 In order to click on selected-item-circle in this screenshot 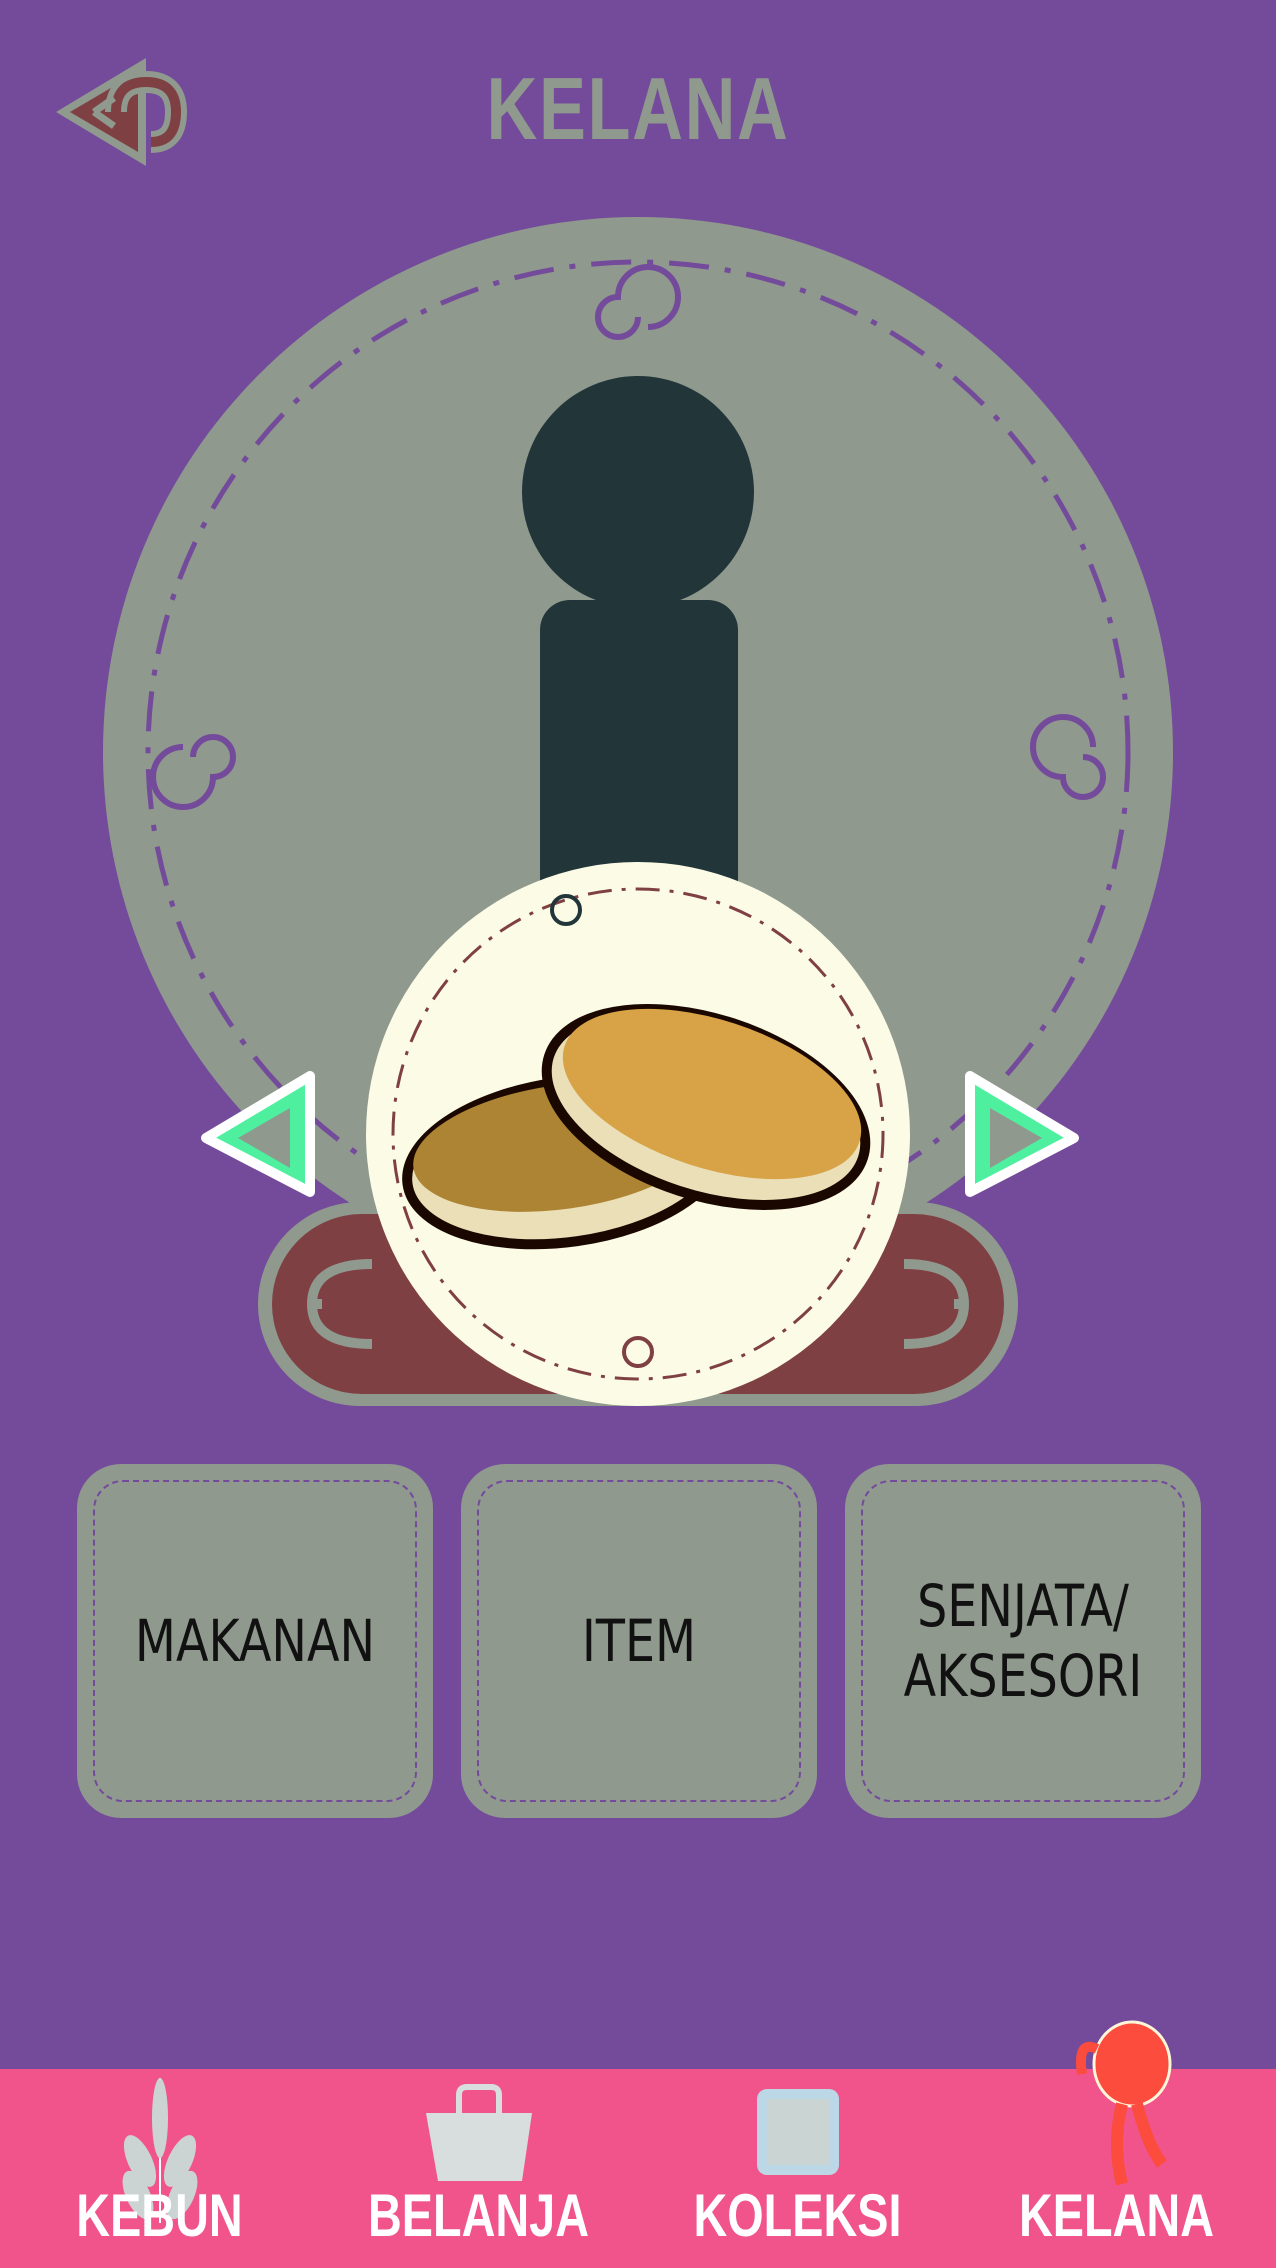, I will do `click(638, 1134)`.